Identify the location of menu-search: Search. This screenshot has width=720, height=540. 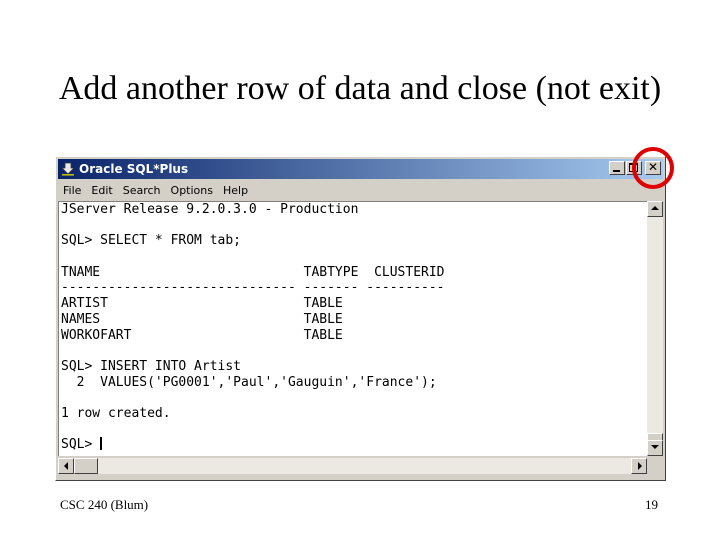
(142, 190).